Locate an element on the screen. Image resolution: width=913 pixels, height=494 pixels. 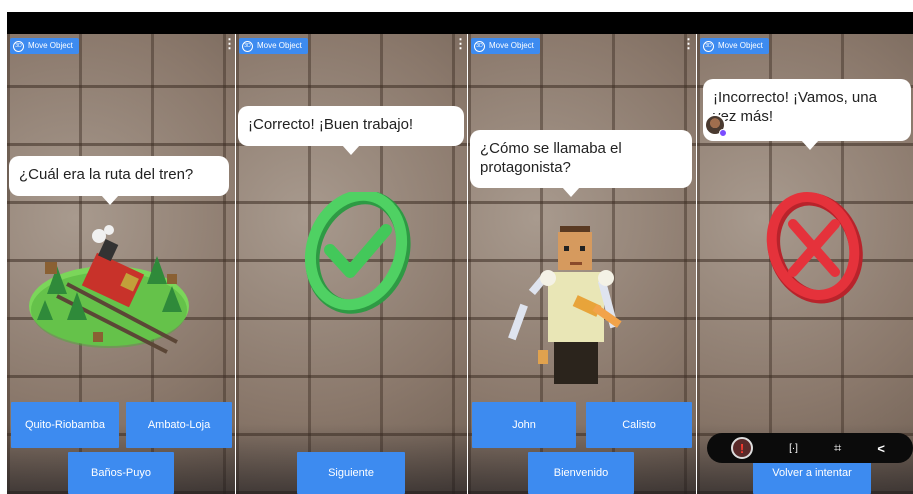
cross-icon is located at coordinates (814, 248).